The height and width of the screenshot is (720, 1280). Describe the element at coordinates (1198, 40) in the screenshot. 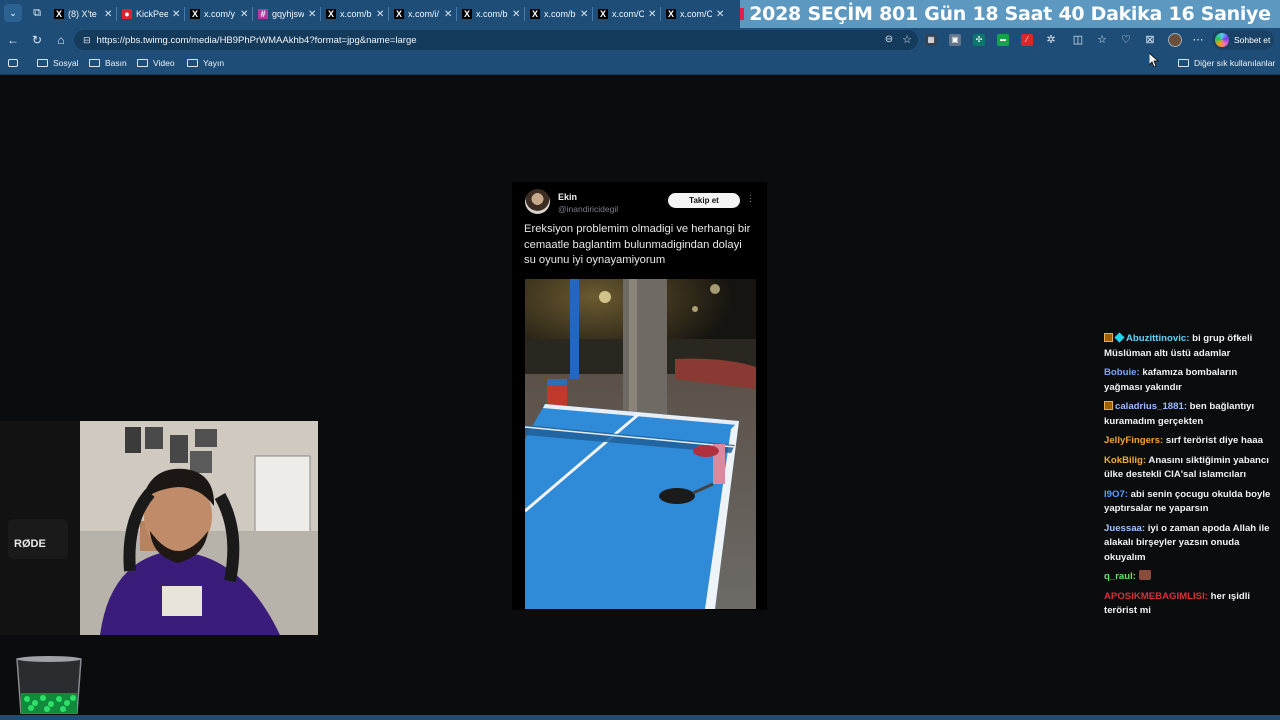

I see `more-menu-icon: ⋯` at that location.